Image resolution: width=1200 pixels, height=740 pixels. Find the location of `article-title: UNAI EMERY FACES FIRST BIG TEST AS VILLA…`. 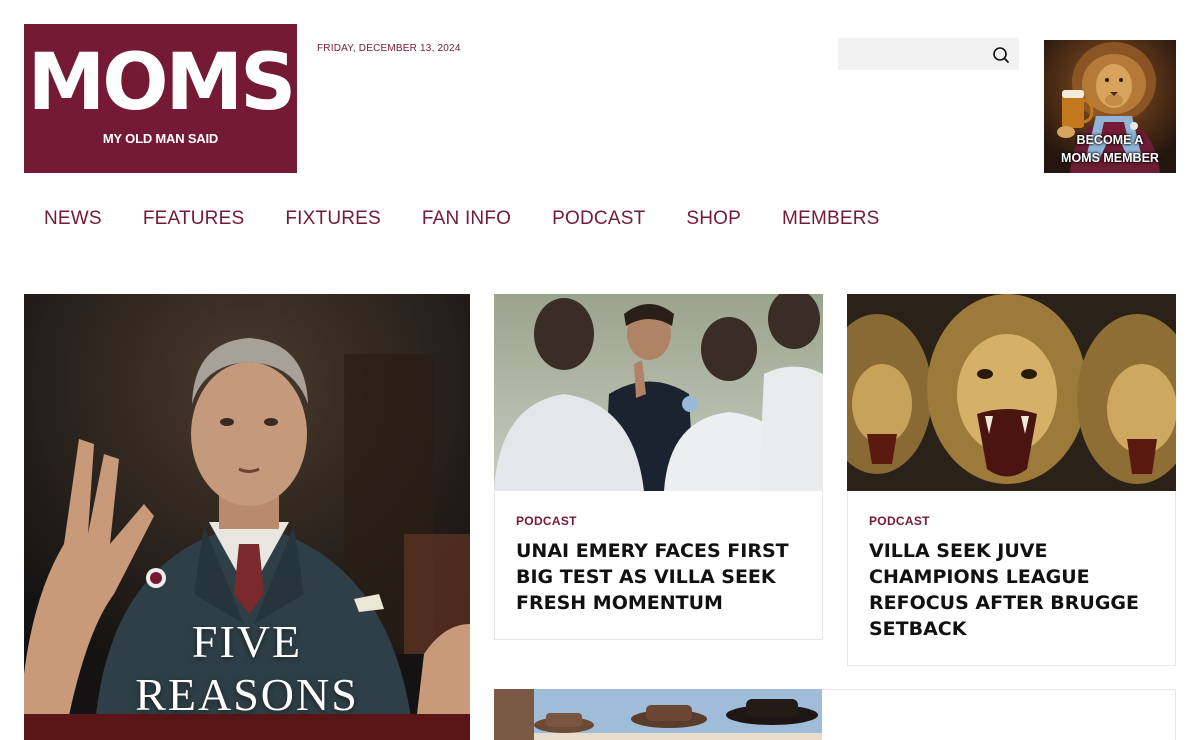

article-title: UNAI EMERY FACES FIRST BIG TEST AS VILLA… is located at coordinates (661, 577).